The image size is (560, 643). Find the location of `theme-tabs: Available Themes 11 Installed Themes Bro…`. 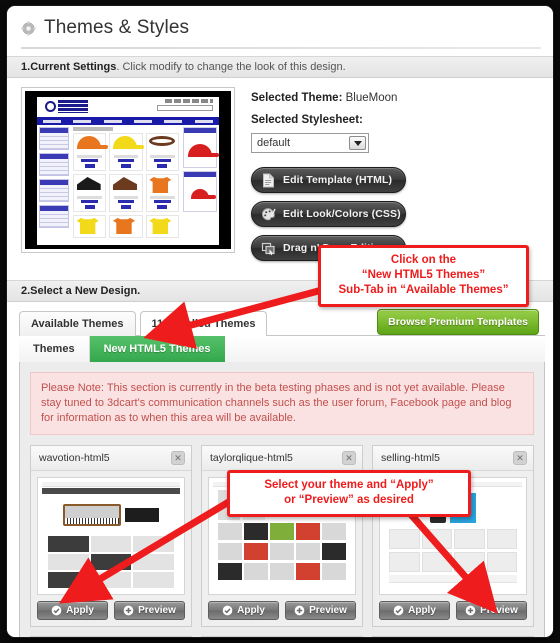

theme-tabs: Available Themes 11 Installed Themes Bro… is located at coordinates (282, 322).